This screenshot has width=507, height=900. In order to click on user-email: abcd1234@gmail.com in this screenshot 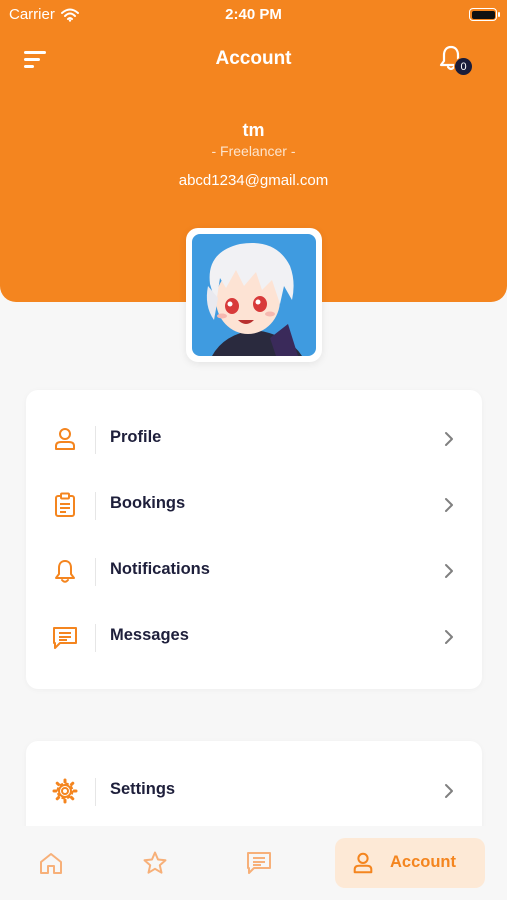, I will do `click(253, 180)`.